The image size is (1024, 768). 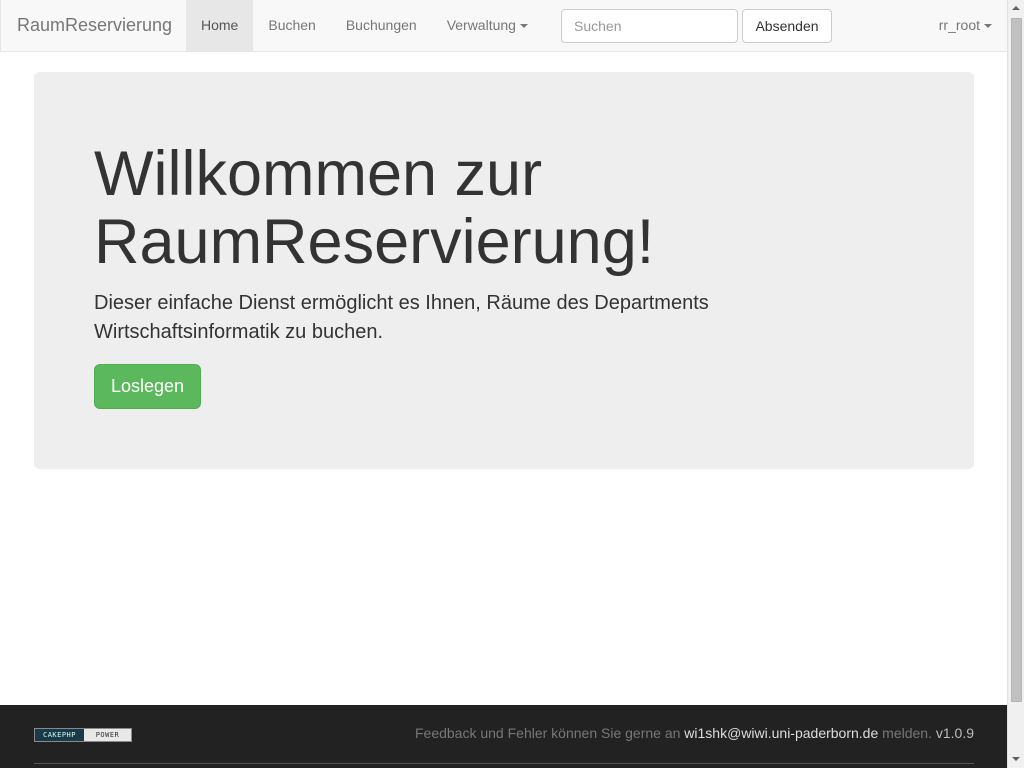 I want to click on search-input, so click(x=649, y=26).